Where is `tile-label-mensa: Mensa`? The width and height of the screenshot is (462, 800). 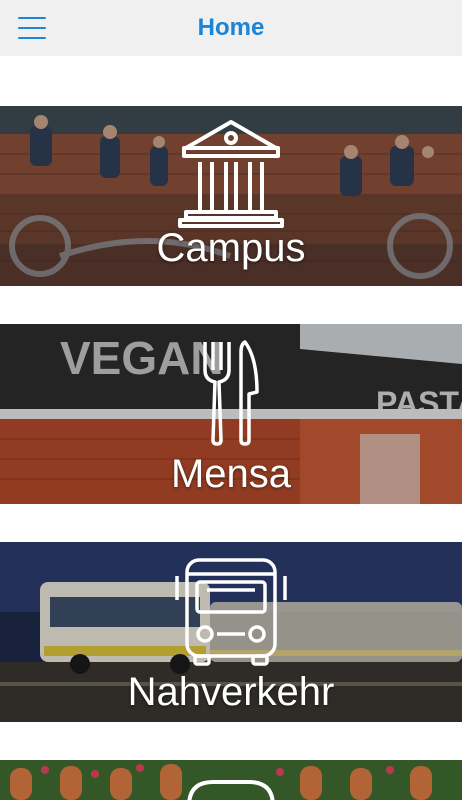 tile-label-mensa: Mensa is located at coordinates (231, 474).